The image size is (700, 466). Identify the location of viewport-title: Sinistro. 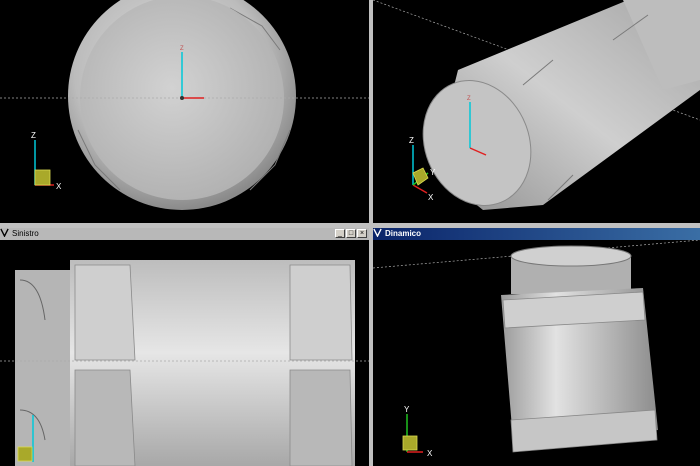
(25, 233).